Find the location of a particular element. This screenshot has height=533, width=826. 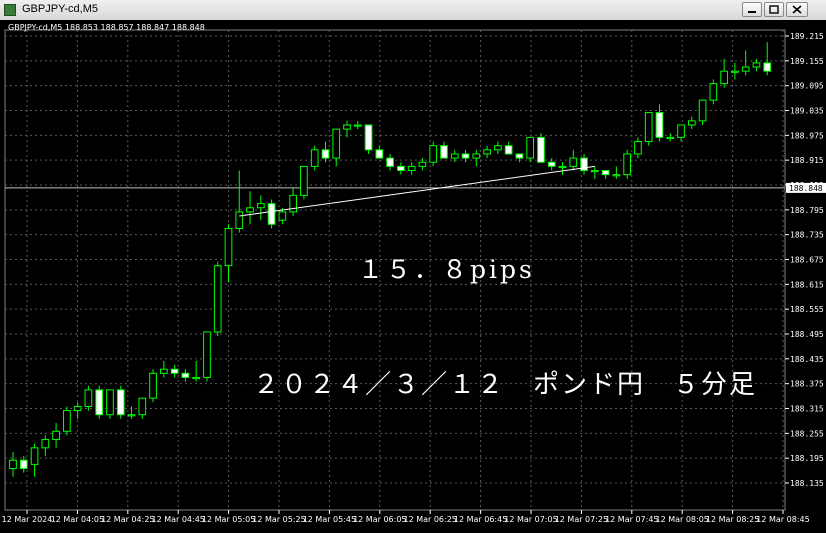

x-tick-label: 12 Mar 04:05 is located at coordinates (77, 519).